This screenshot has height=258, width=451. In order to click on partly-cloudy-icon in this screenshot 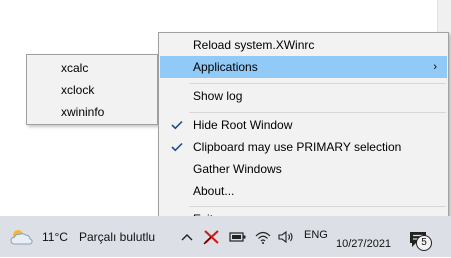, I will do `click(21, 237)`.